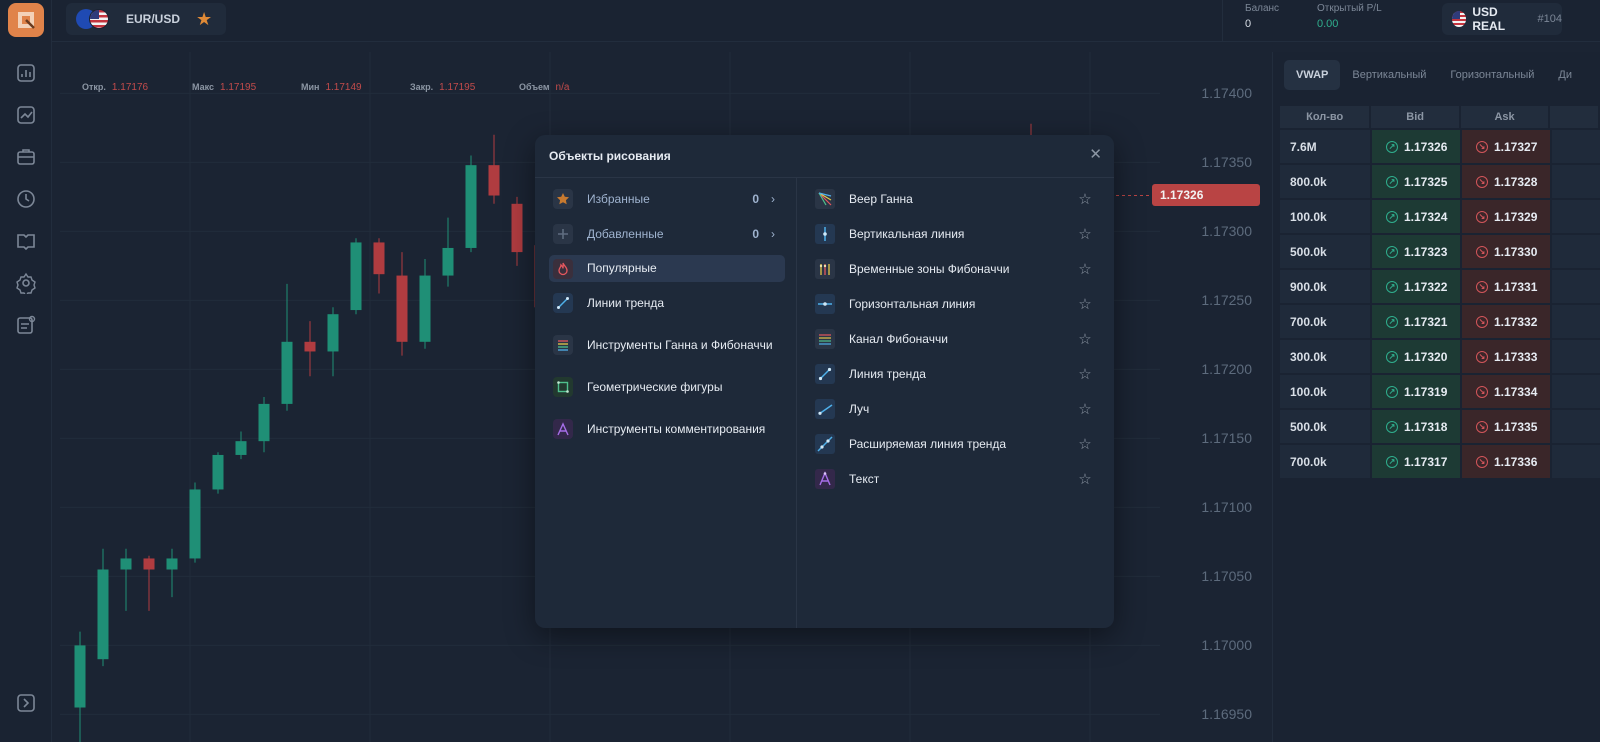  I want to click on ohlc-open: Откр. 1.17176, so click(115, 87).